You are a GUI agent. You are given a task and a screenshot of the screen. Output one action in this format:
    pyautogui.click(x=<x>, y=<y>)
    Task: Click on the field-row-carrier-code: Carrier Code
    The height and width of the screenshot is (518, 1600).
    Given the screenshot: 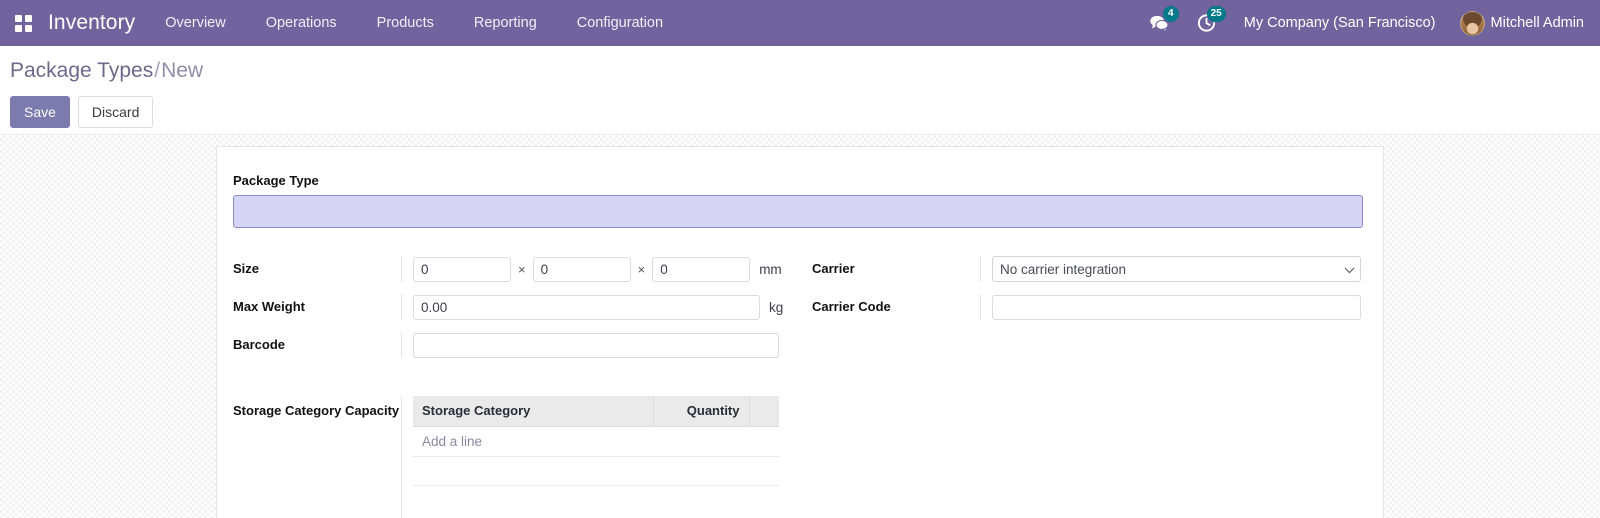 What is the action you would take?
    pyautogui.click(x=1087, y=307)
    